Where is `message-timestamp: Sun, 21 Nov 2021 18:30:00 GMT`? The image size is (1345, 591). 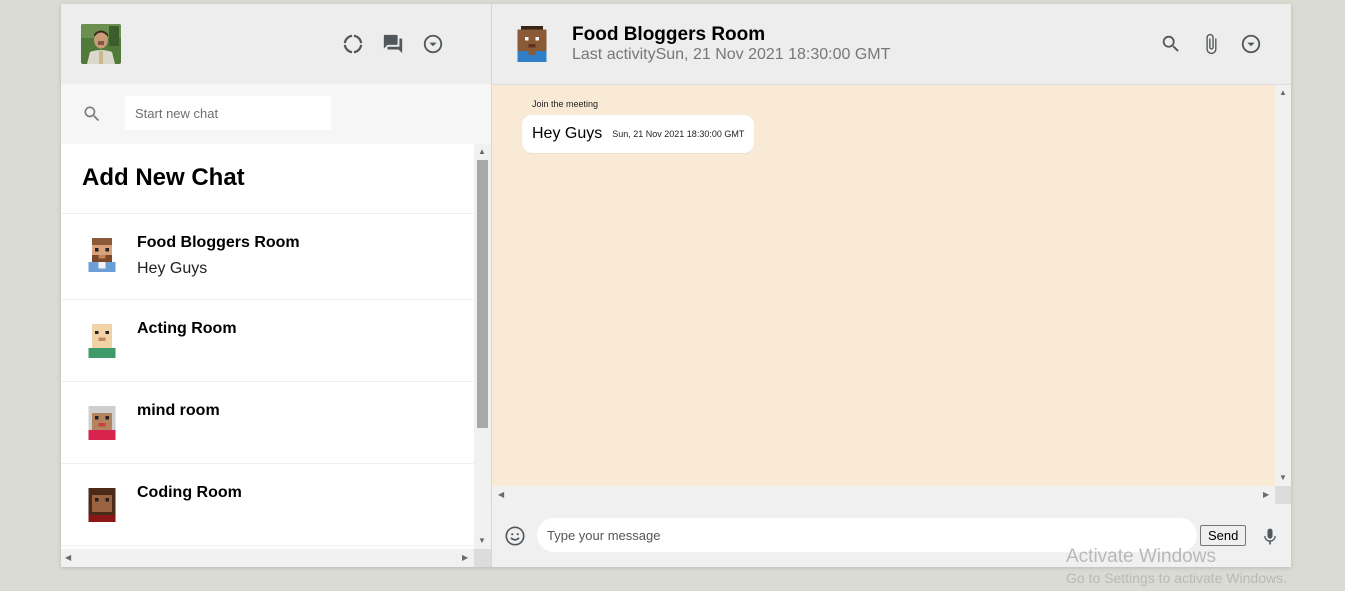 message-timestamp: Sun, 21 Nov 2021 18:30:00 GMT is located at coordinates (678, 134).